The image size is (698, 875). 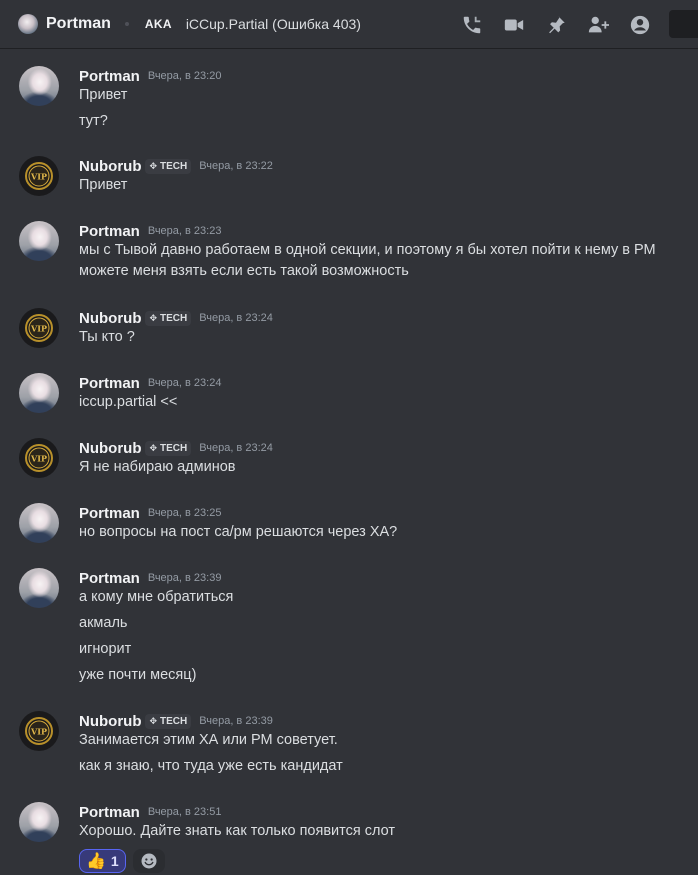 What do you see at coordinates (78, 24) in the screenshot?
I see `header-username: Portman` at bounding box center [78, 24].